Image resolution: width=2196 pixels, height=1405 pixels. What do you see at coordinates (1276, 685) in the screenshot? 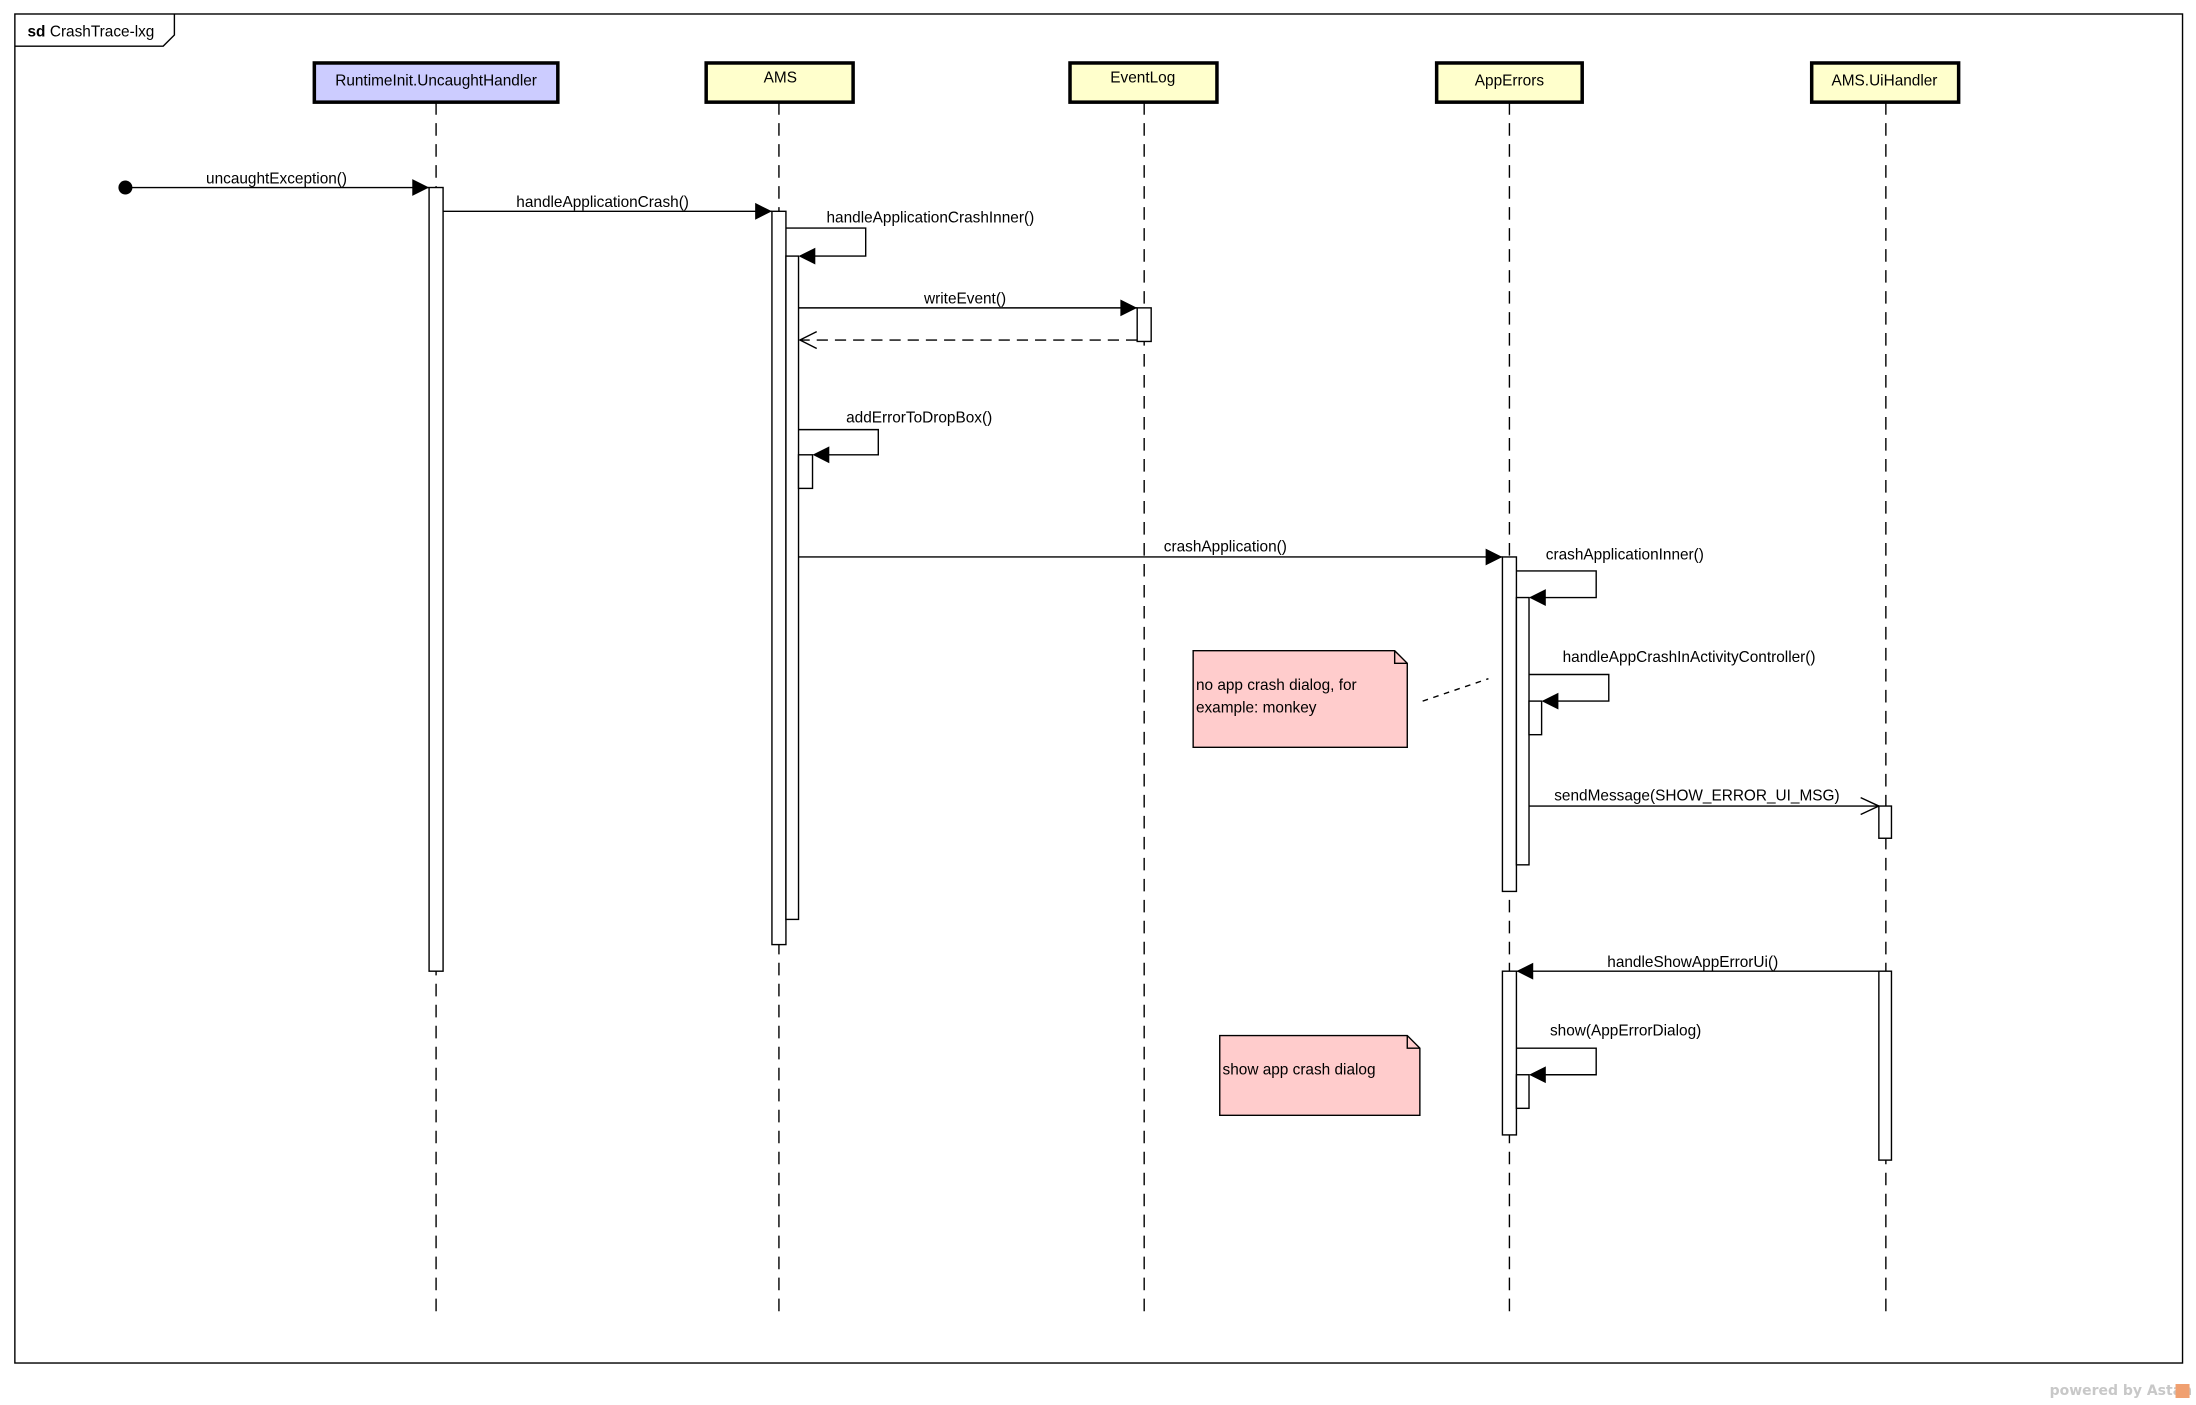
I see `note-text-line: no app crash dialog, for` at bounding box center [1276, 685].